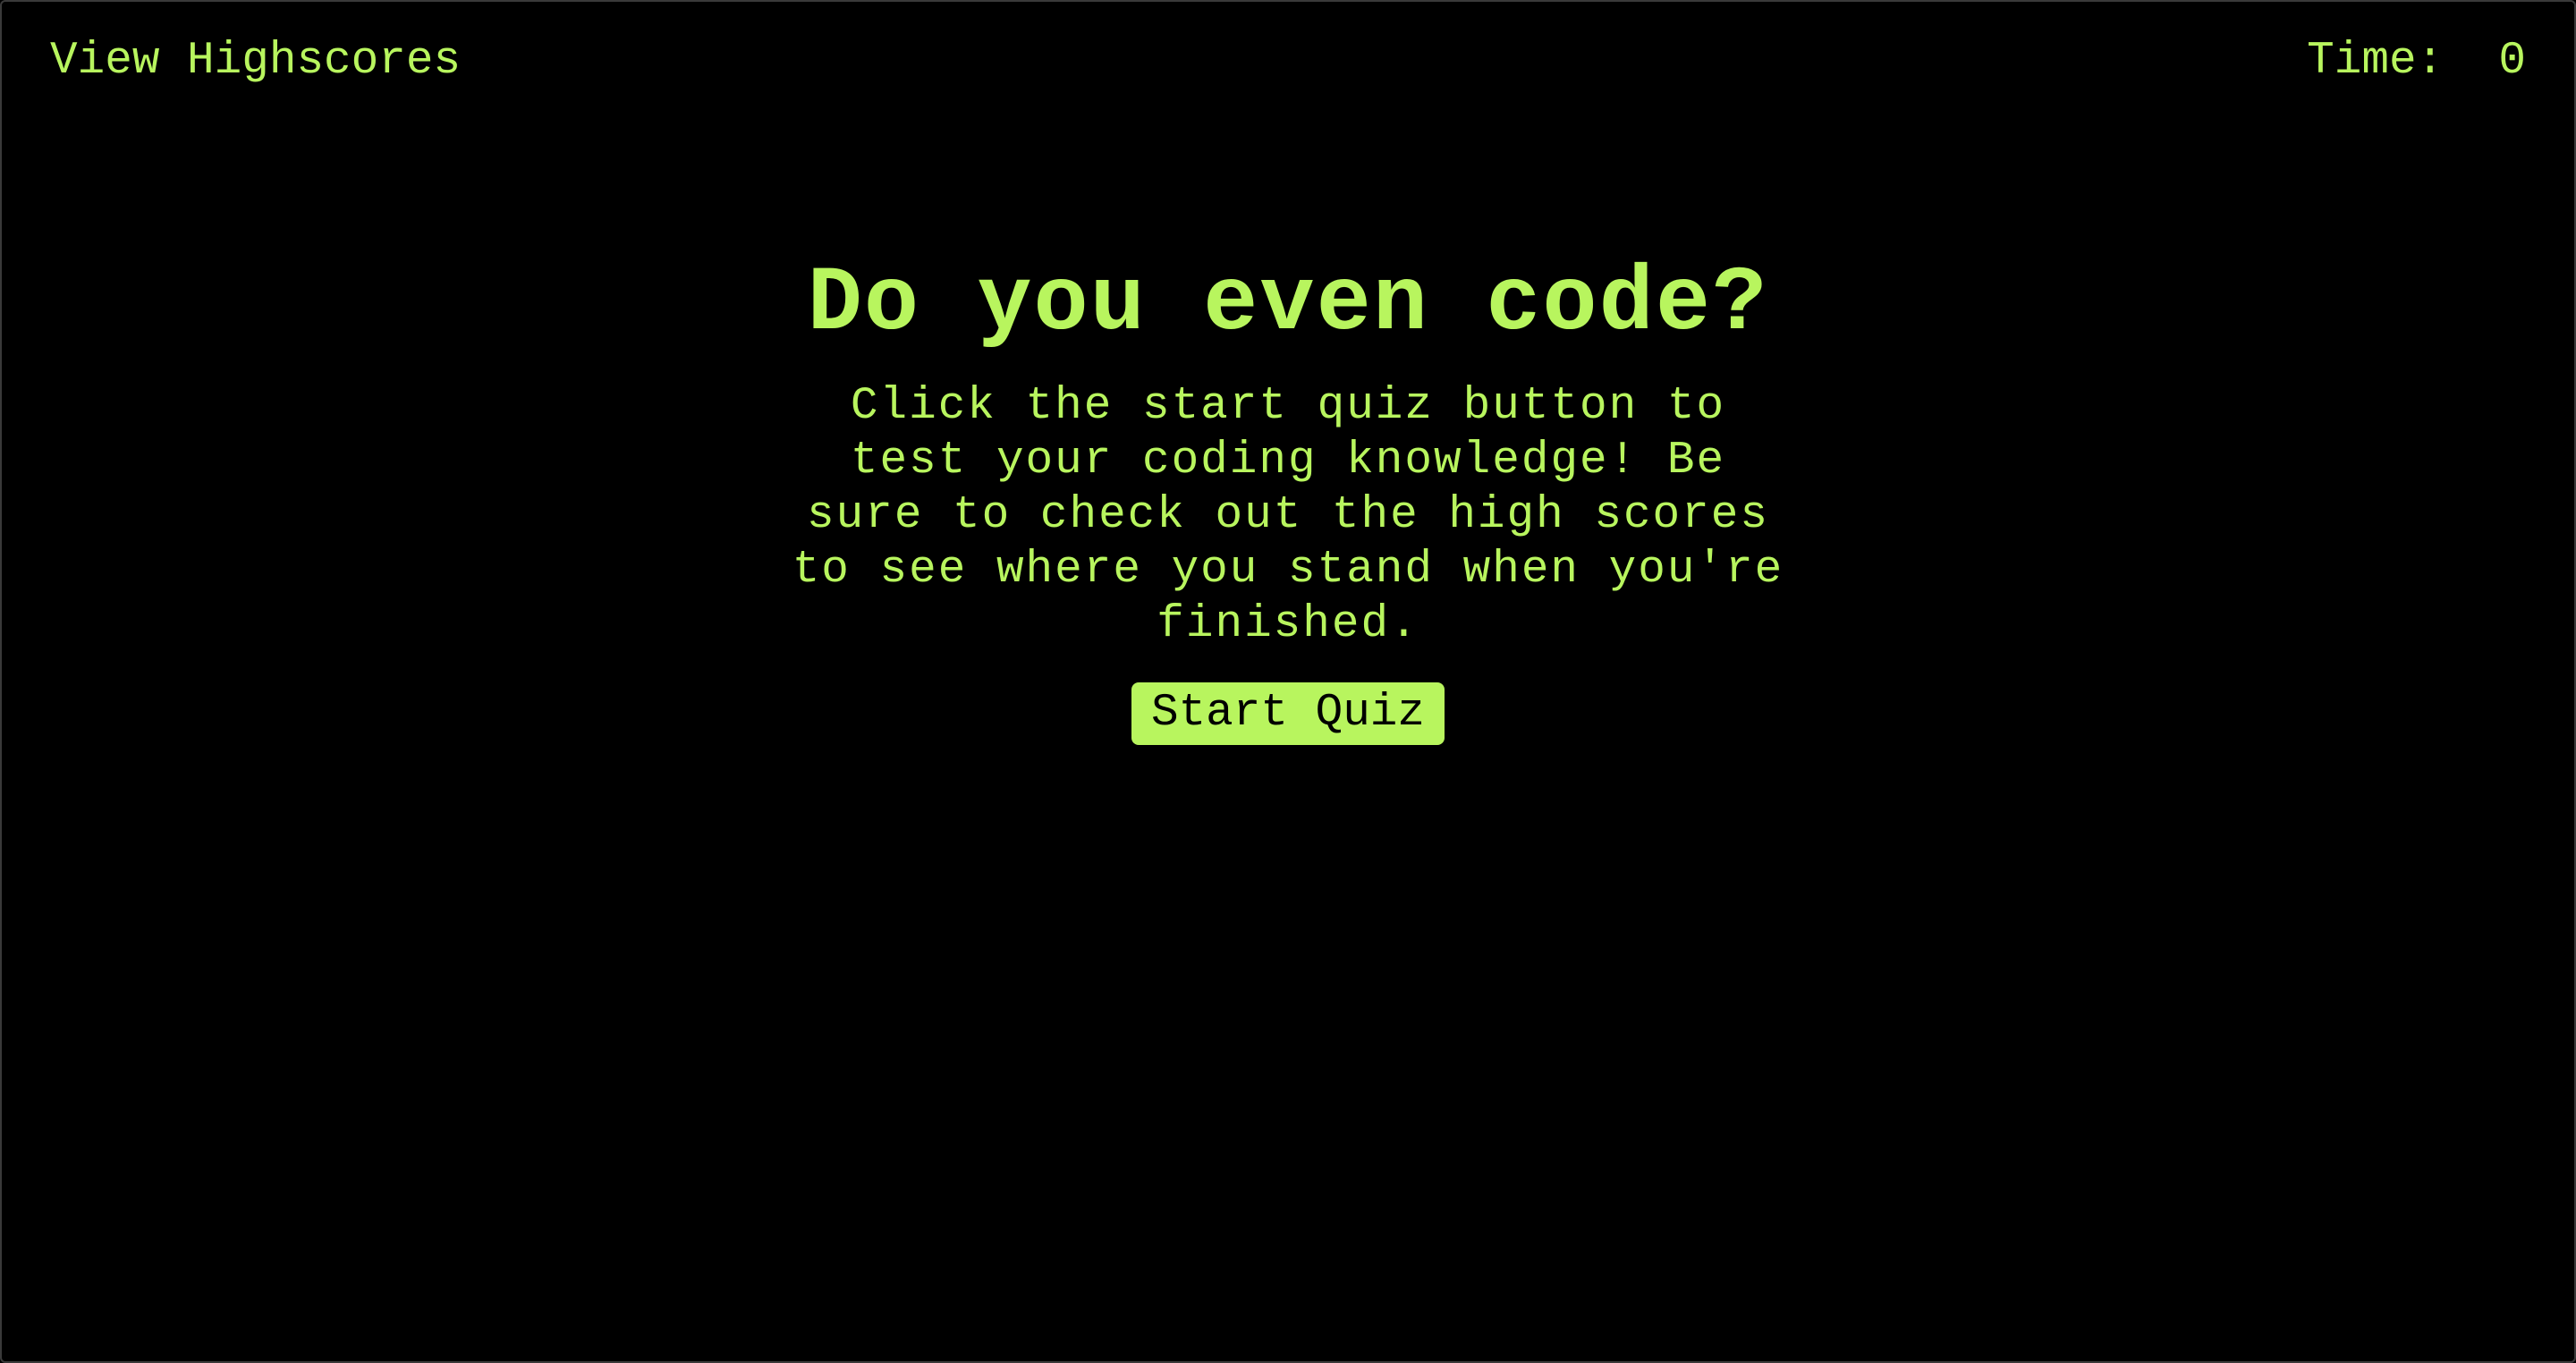 The height and width of the screenshot is (1363, 2576). What do you see at coordinates (2376, 62) in the screenshot?
I see `timer-label: Time:` at bounding box center [2376, 62].